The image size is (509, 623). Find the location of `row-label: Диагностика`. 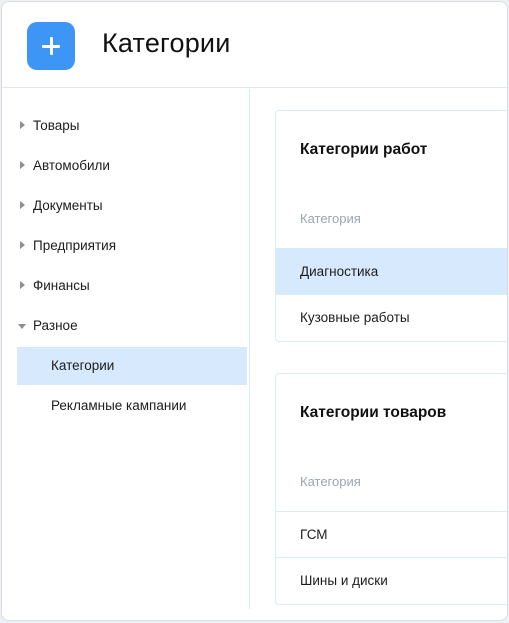

row-label: Диагностика is located at coordinates (339, 271).